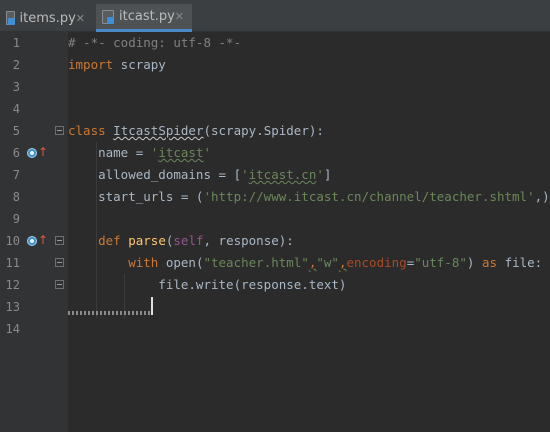 This screenshot has width=550, height=432. I want to click on code-line-10: def parse(self, response):, so click(181, 241).